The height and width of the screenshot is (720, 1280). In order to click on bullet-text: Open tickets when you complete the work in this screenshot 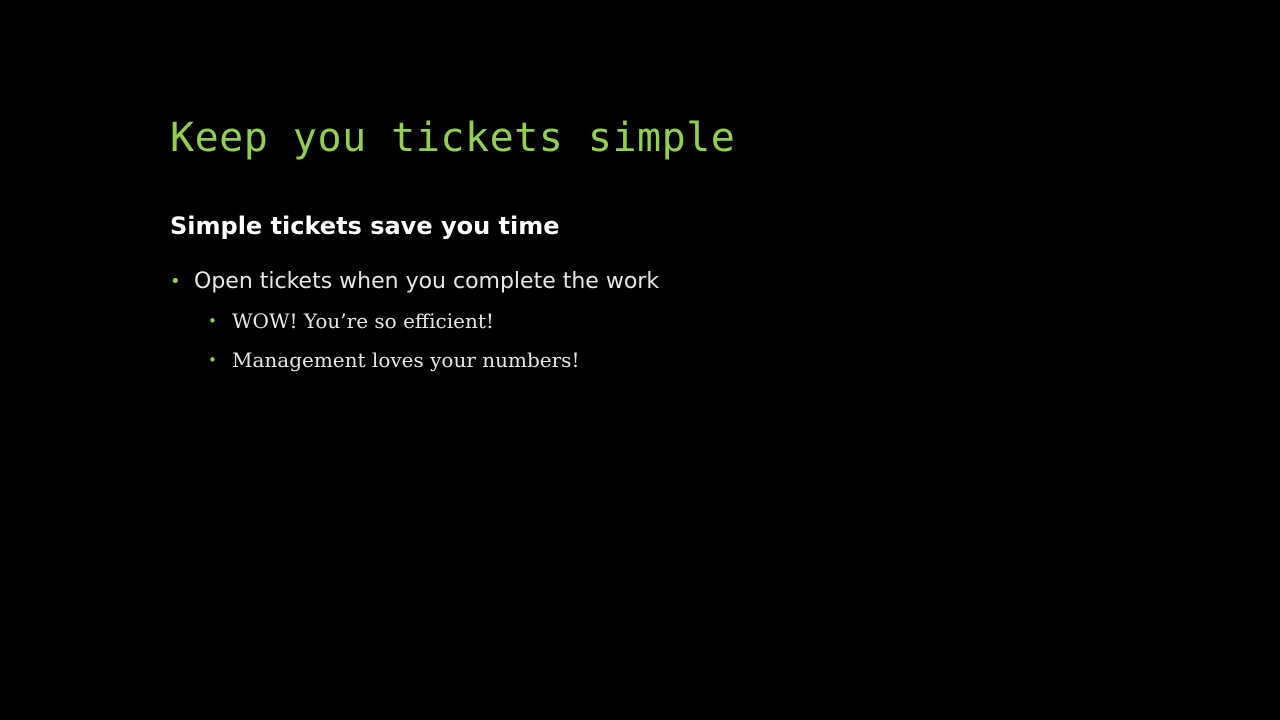, I will do `click(427, 281)`.